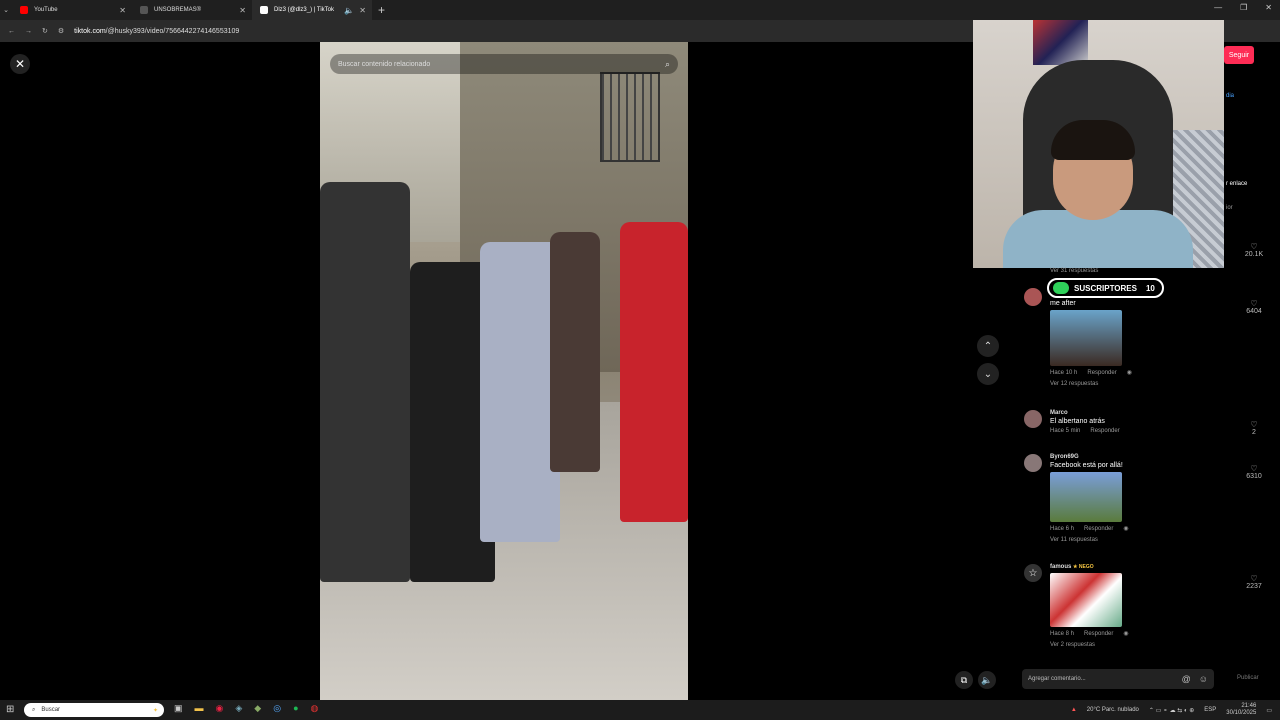  I want to click on view-replies-link: Ver 31 respuestas, so click(1074, 271).